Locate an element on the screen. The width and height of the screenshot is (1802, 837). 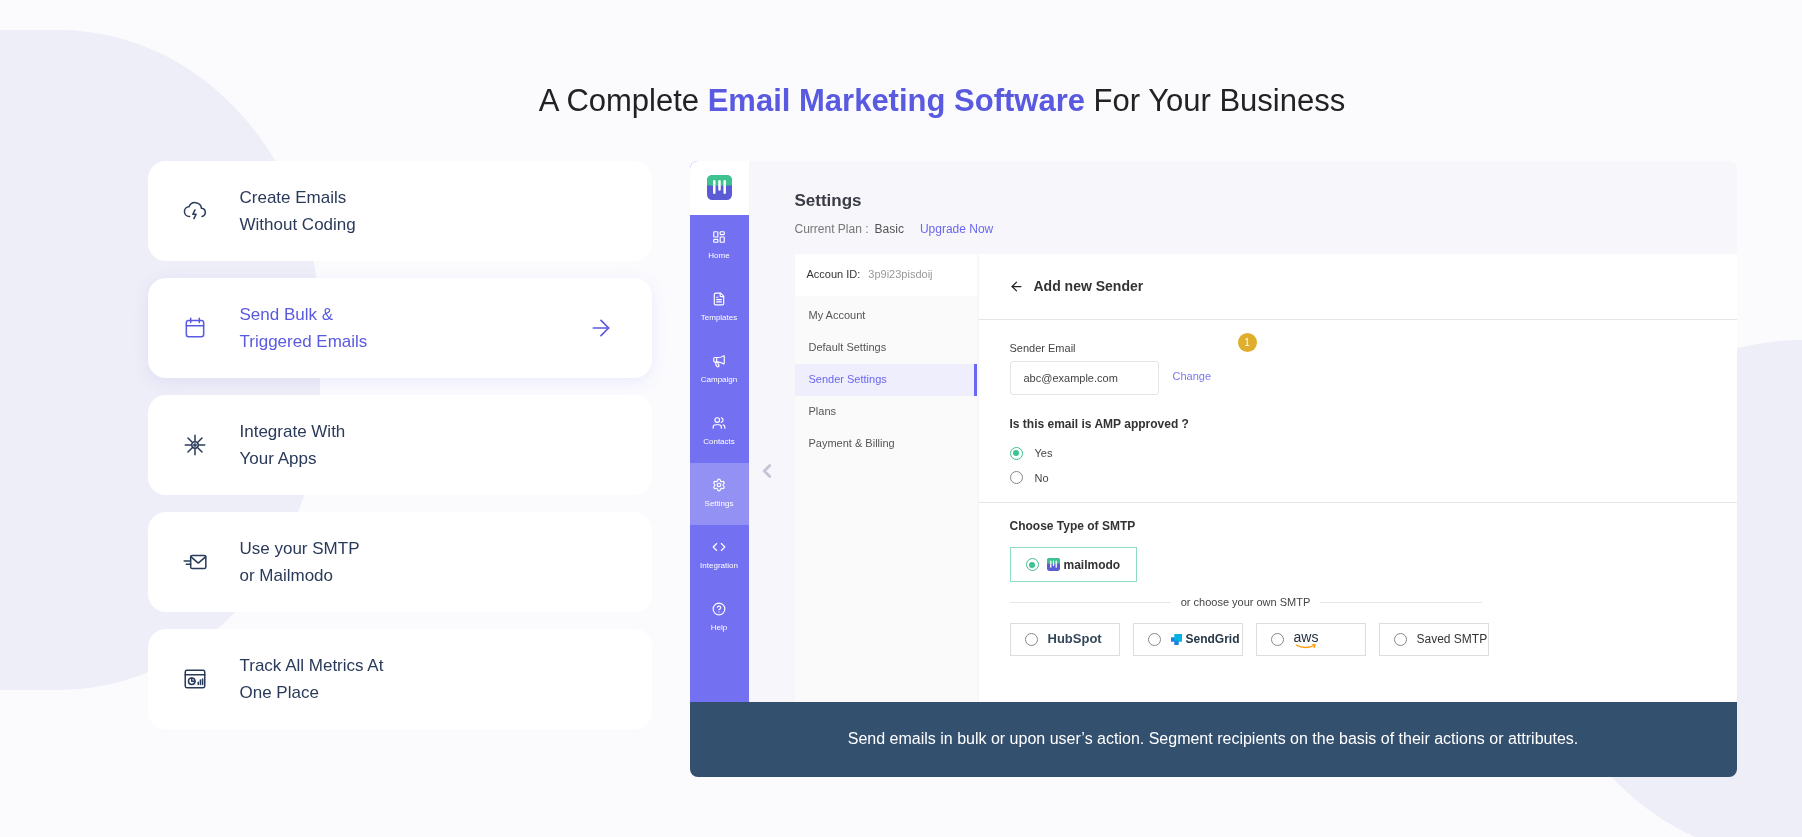
section-label: Choose Type of SMTP is located at coordinates (1073, 526).